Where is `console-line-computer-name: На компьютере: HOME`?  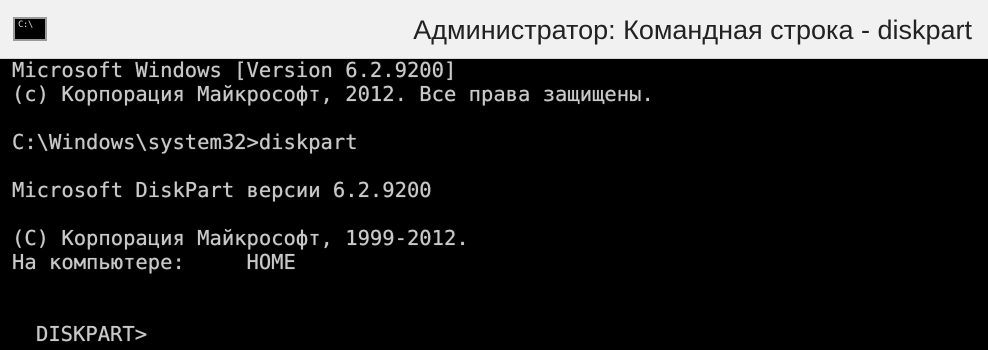
console-line-computer-name: На компьютере: HOME is located at coordinates (154, 262).